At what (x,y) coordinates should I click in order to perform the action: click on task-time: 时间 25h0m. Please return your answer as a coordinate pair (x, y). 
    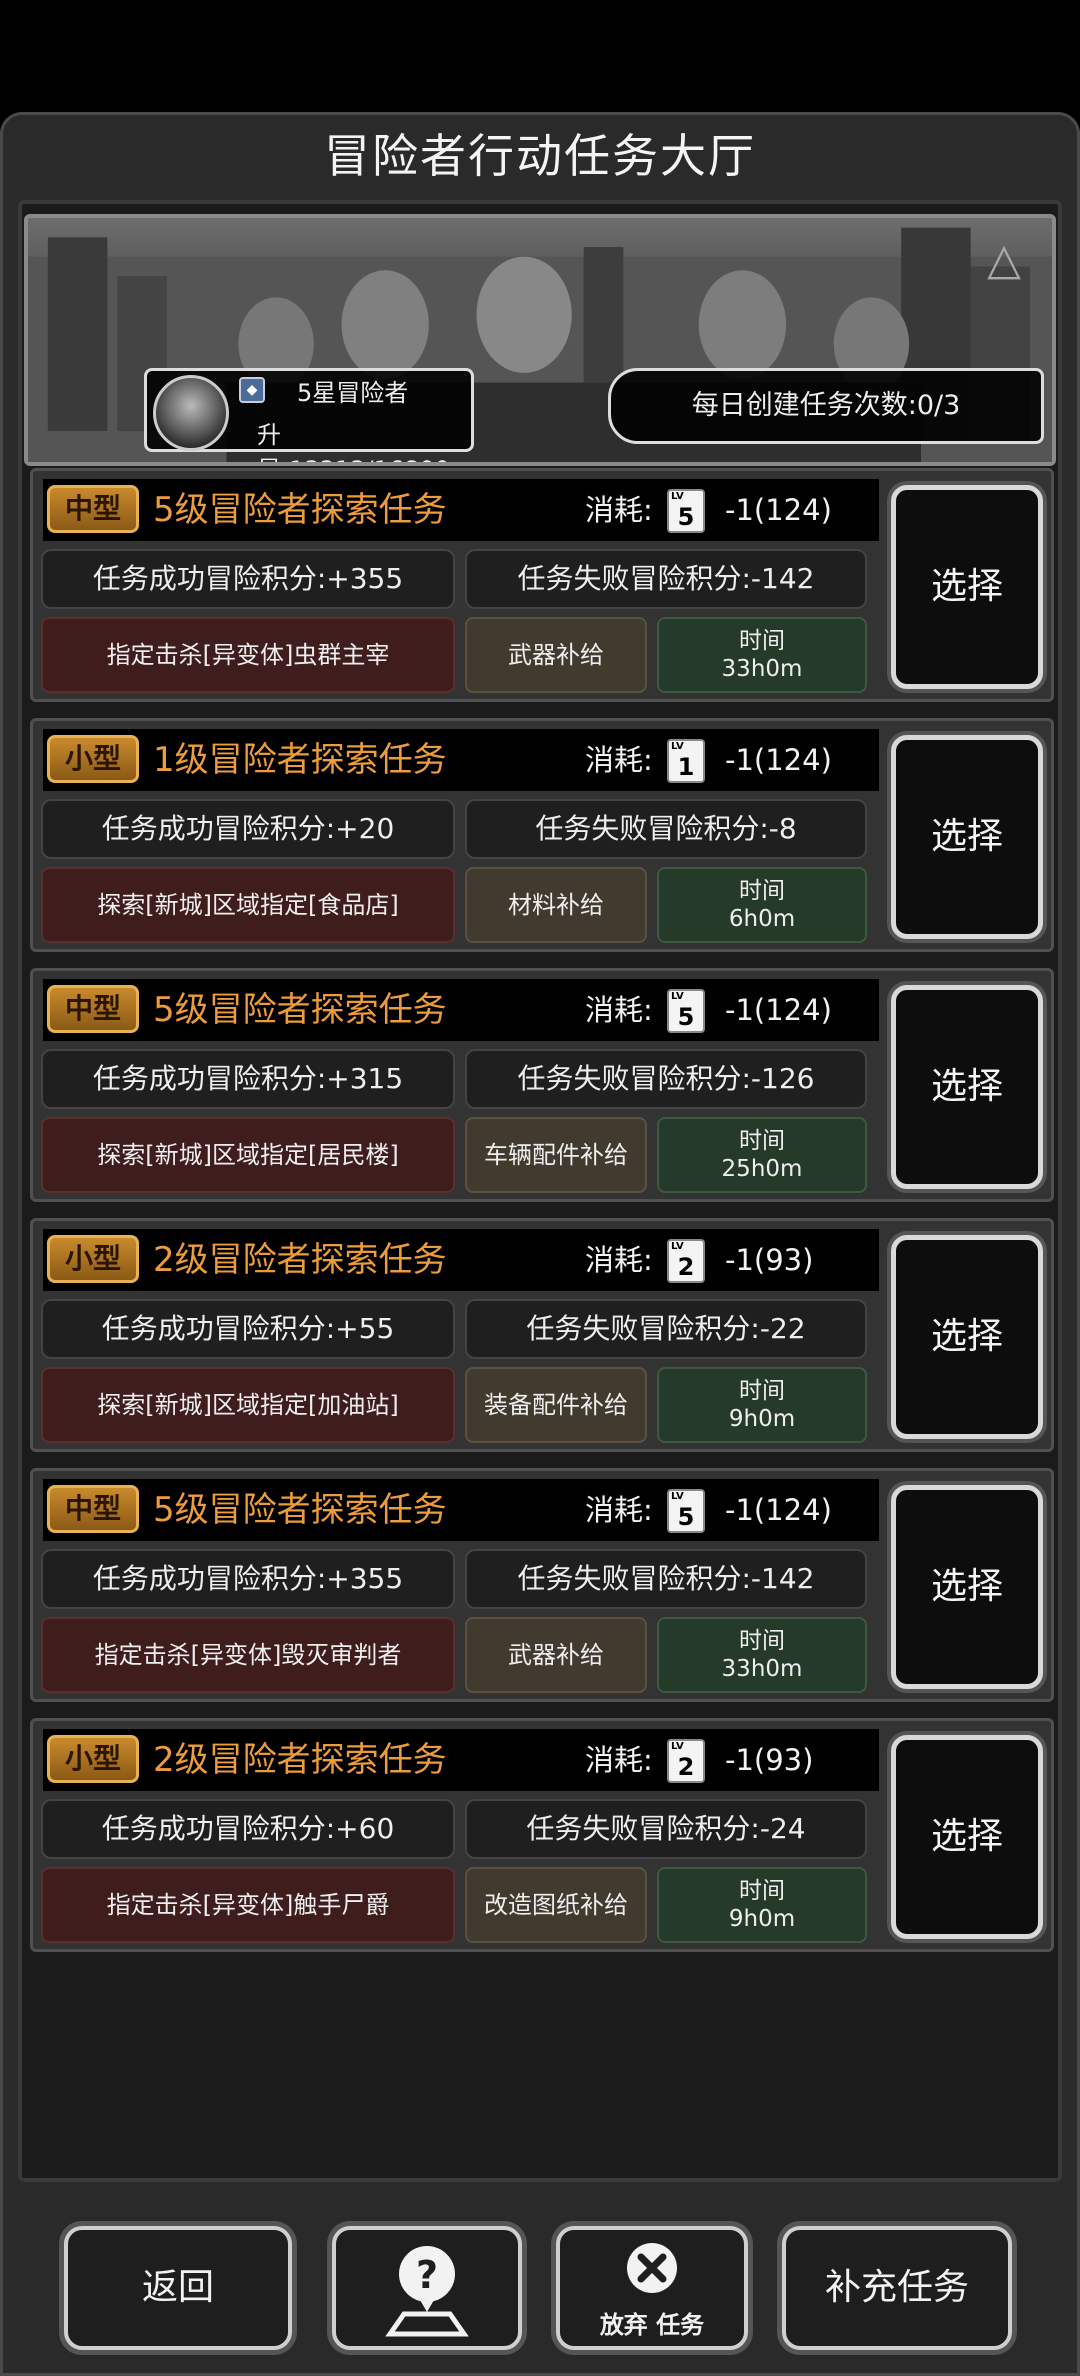
    Looking at the image, I should click on (762, 1155).